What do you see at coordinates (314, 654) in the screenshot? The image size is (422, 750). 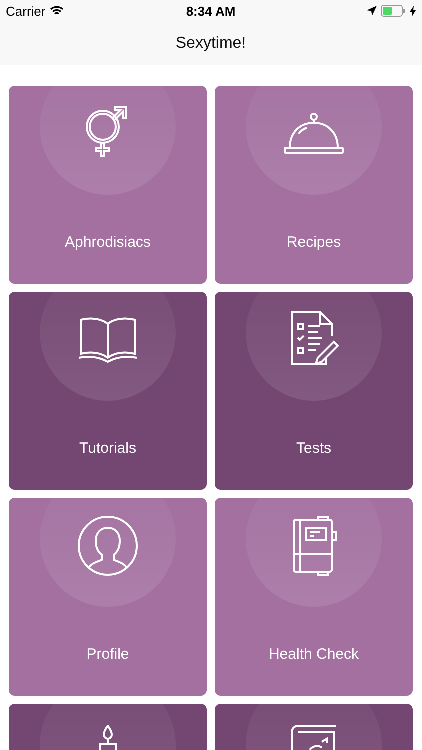 I see `tile-label: Health Check` at bounding box center [314, 654].